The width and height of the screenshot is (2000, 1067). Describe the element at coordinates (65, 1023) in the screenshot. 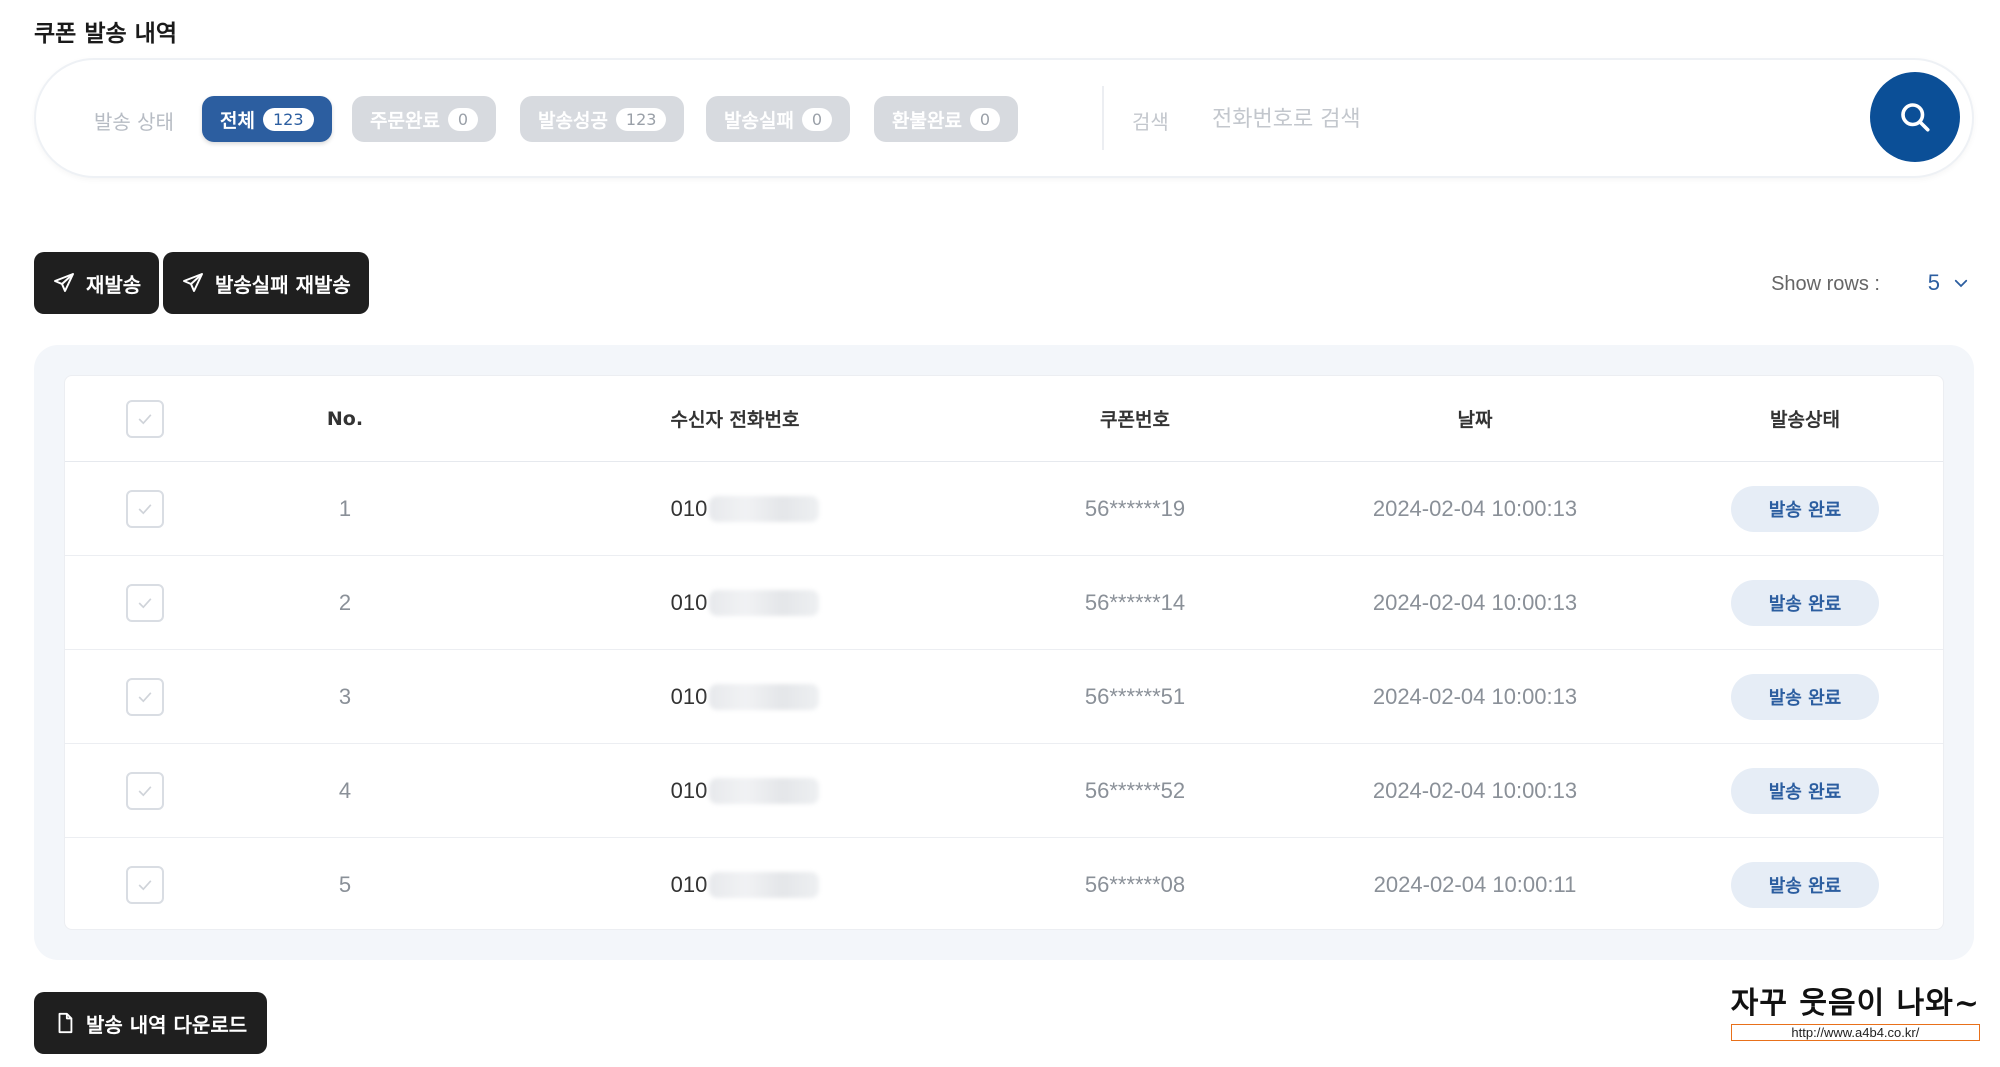

I see `document-icon` at that location.